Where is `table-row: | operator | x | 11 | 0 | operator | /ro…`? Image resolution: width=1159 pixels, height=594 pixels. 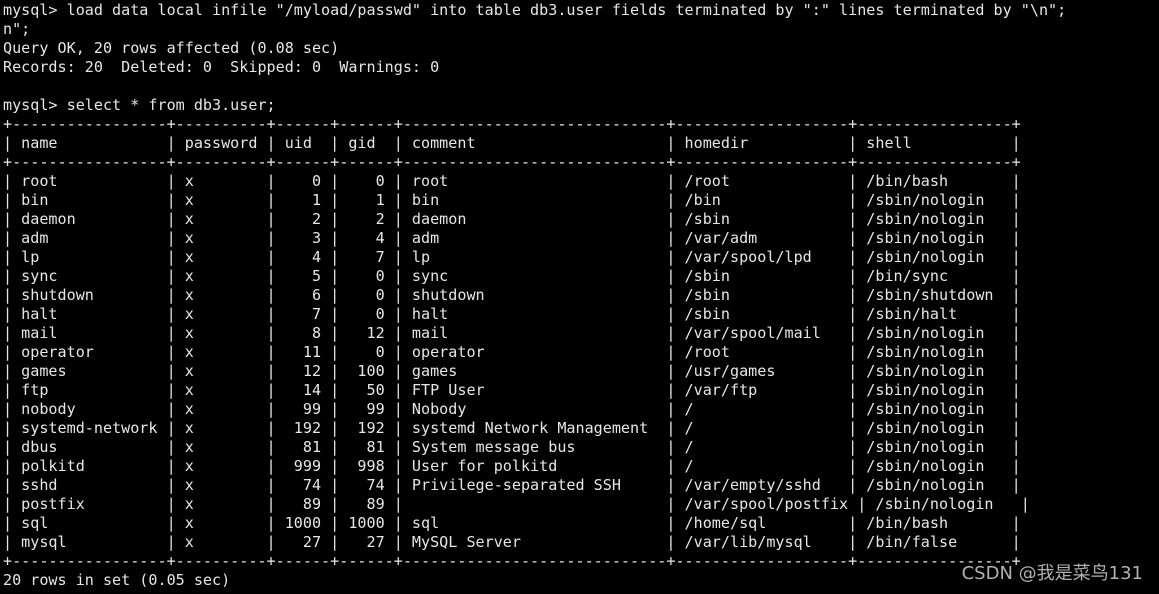 table-row: | operator | x | 11 | 0 | operator | /ro… is located at coordinates (512, 352).